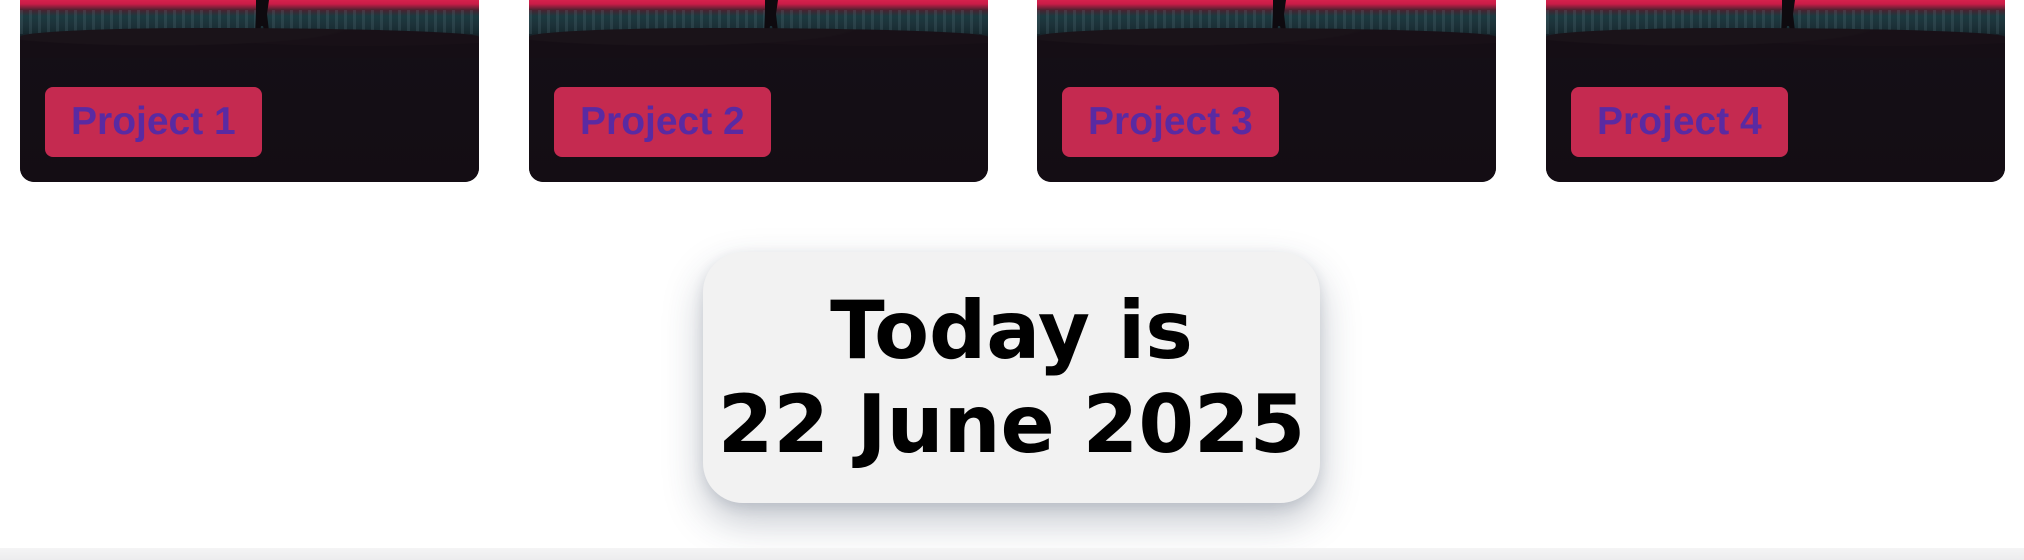 The height and width of the screenshot is (560, 2024). I want to click on project-card-1: Project 1, so click(249, 91).